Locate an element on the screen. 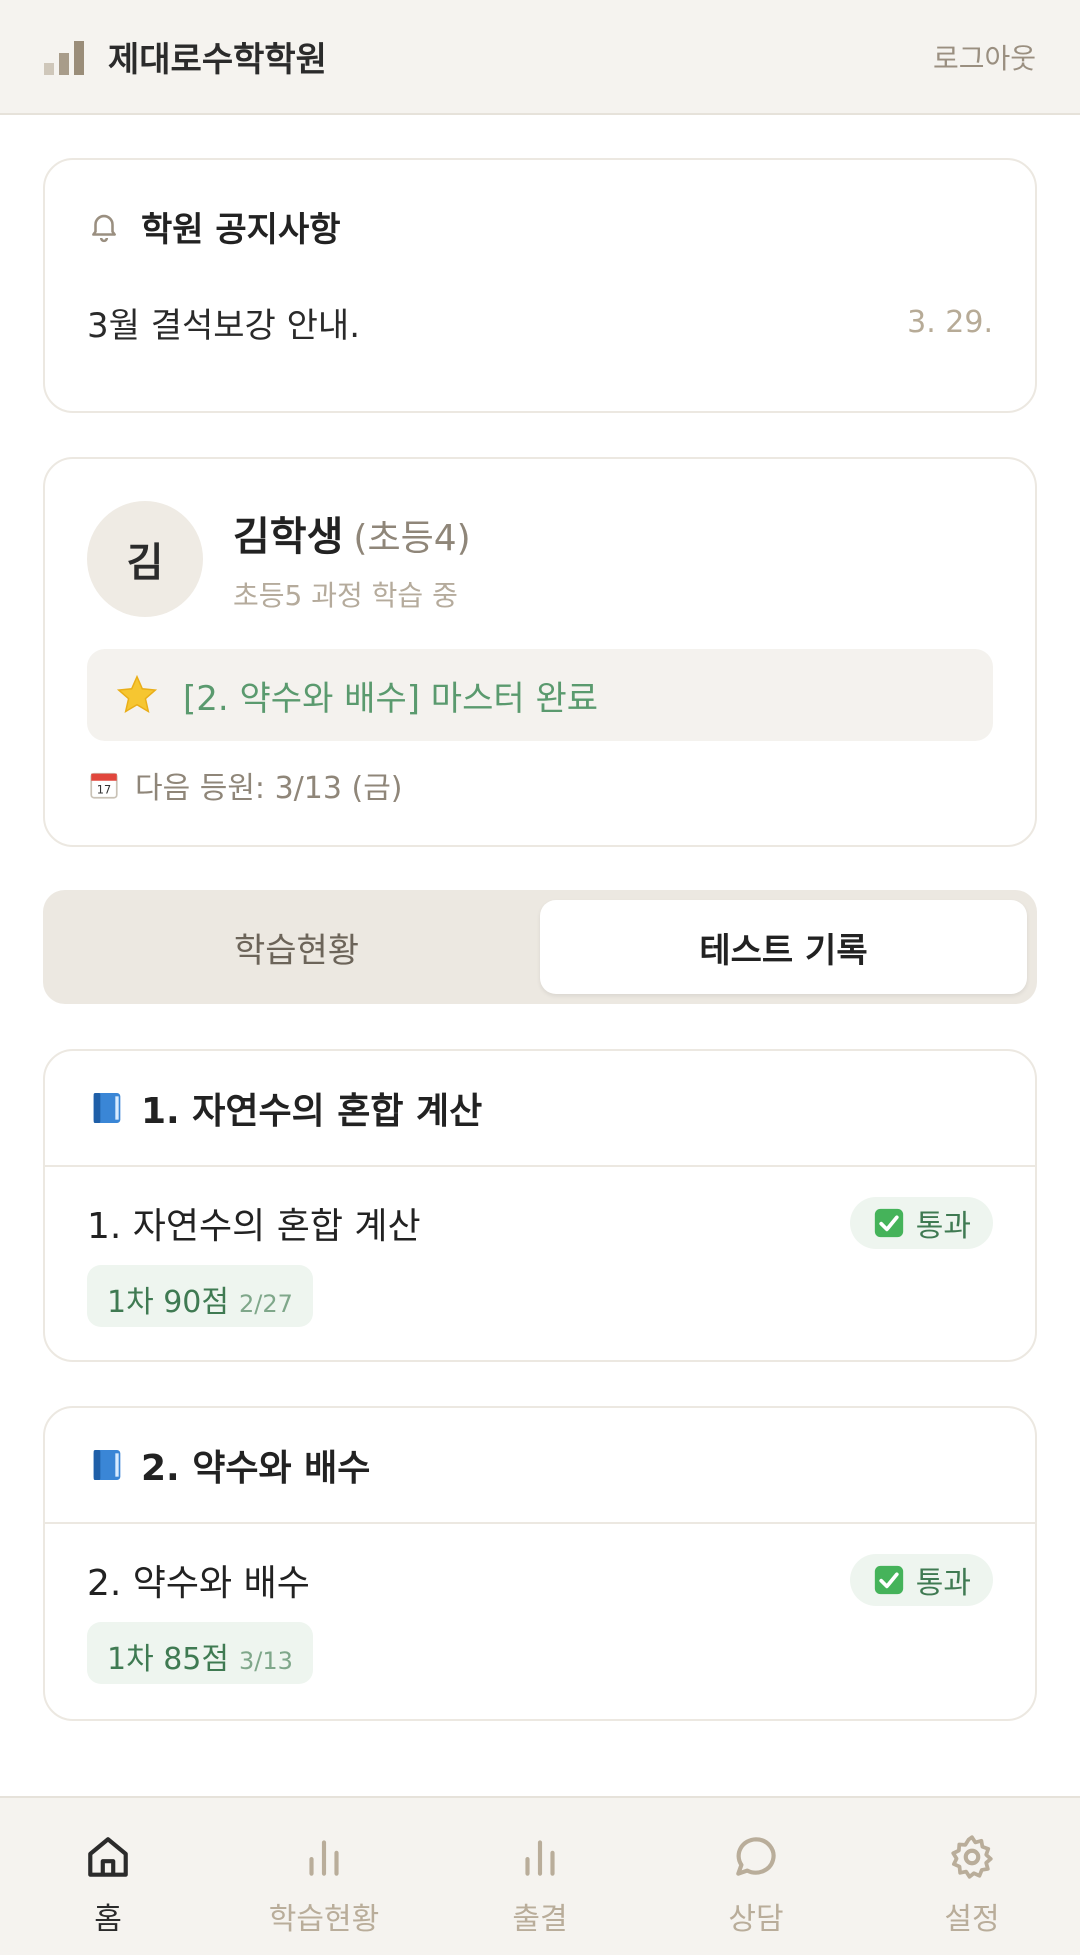 This screenshot has height=1955, width=1080. test-name: 1. 자연수의 혼합 계산 is located at coordinates (254, 1226).